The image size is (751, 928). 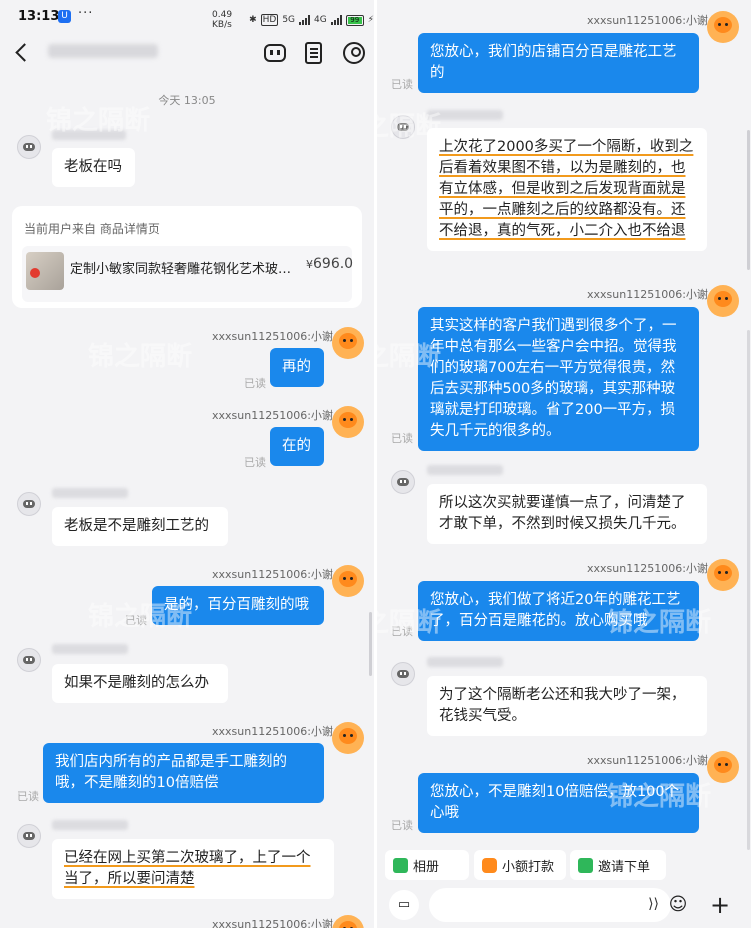 What do you see at coordinates (45, 271) in the screenshot?
I see `product-thumbnail` at bounding box center [45, 271].